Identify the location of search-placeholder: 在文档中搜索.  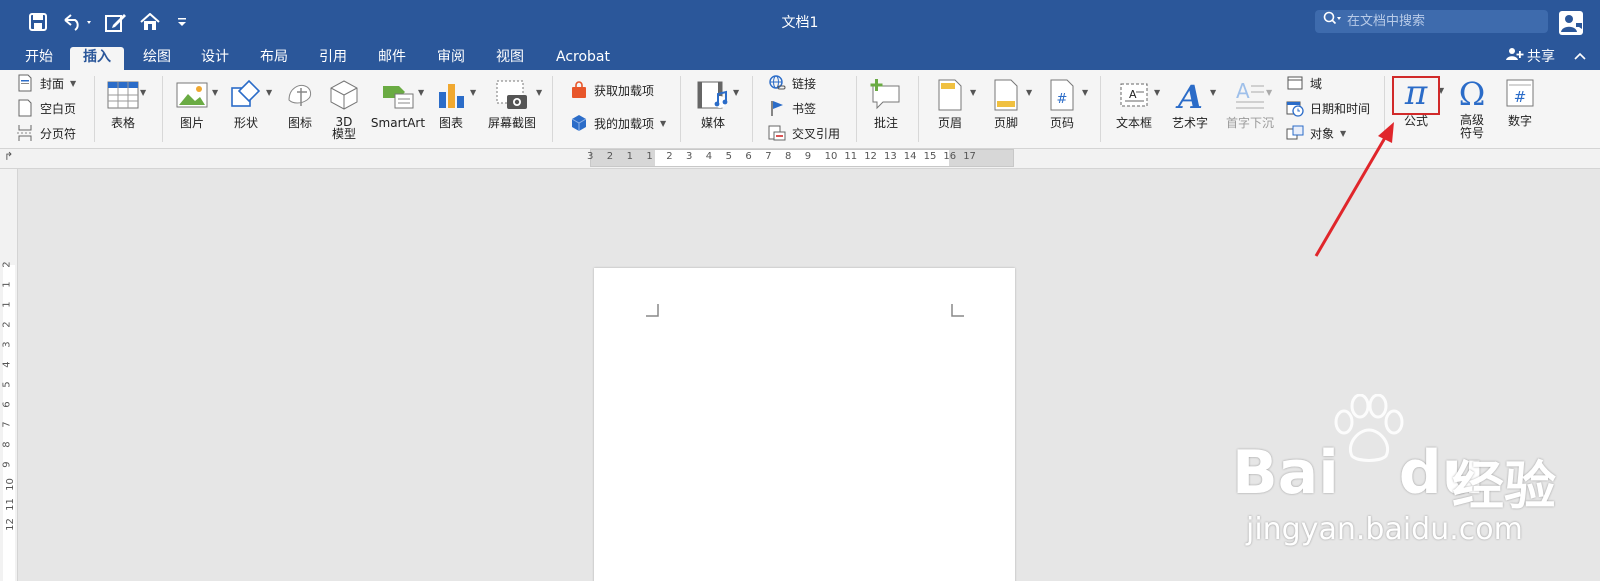
(1386, 21).